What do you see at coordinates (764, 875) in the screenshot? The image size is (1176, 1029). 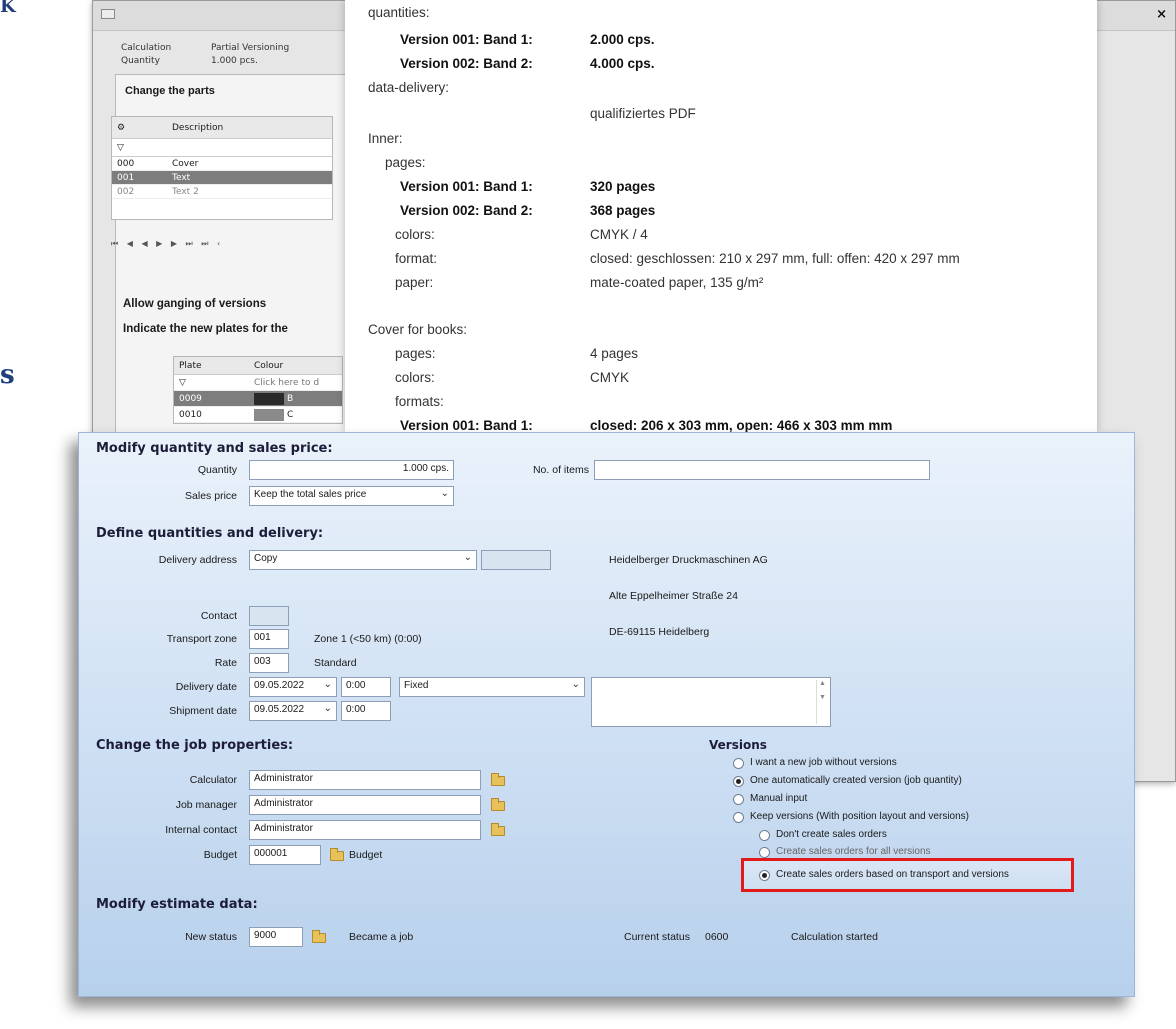 I see `radio-transport-sales-orders` at bounding box center [764, 875].